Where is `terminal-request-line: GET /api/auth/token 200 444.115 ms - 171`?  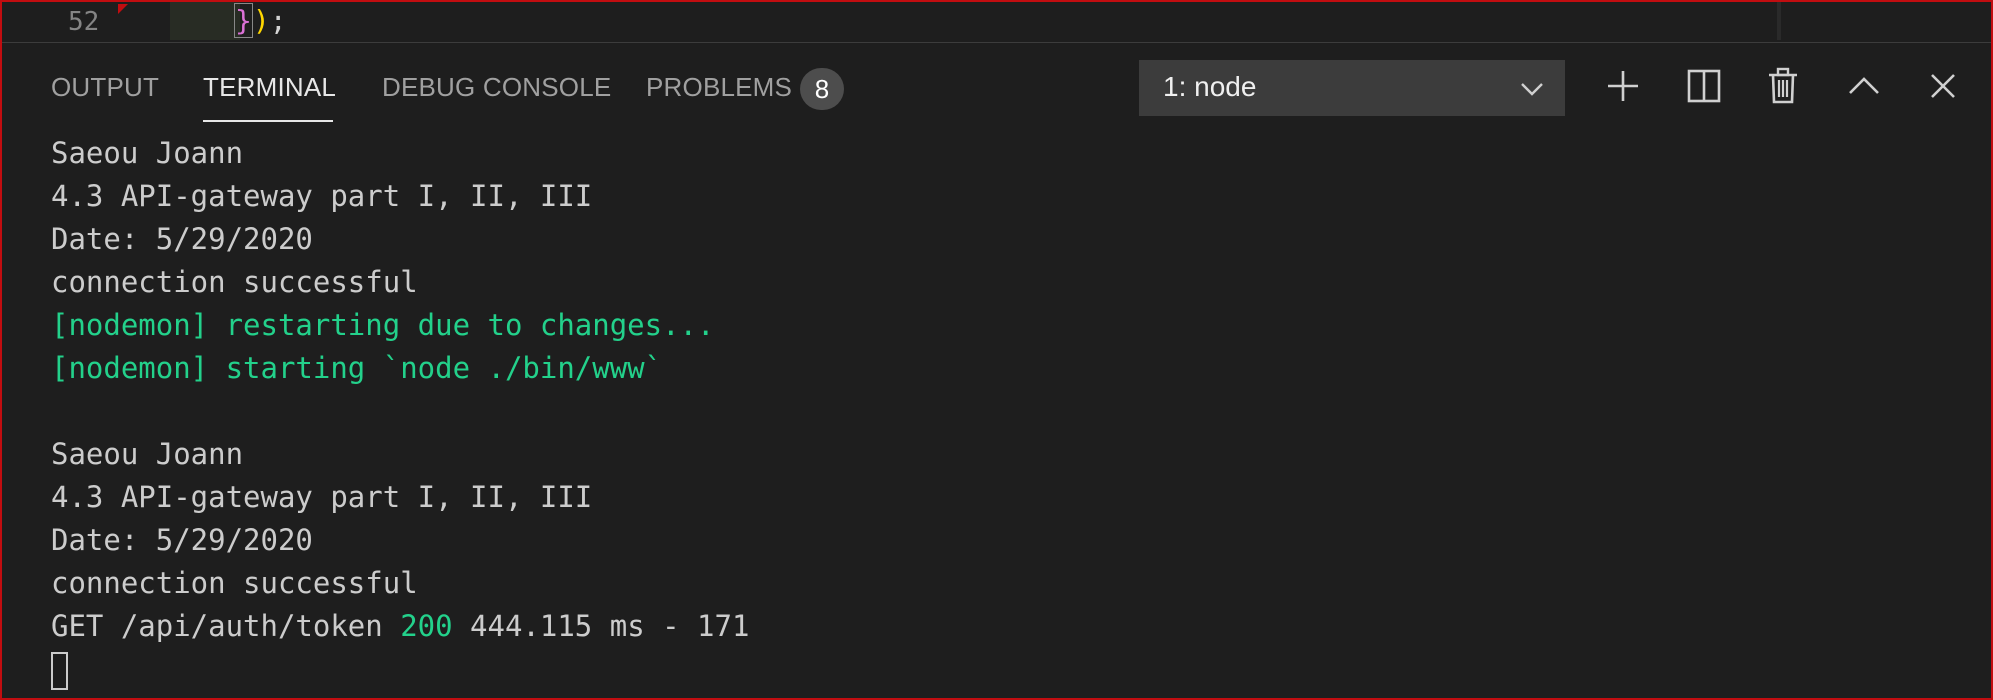 terminal-request-line: GET /api/auth/token 200 444.115 ms - 171 is located at coordinates (400, 626).